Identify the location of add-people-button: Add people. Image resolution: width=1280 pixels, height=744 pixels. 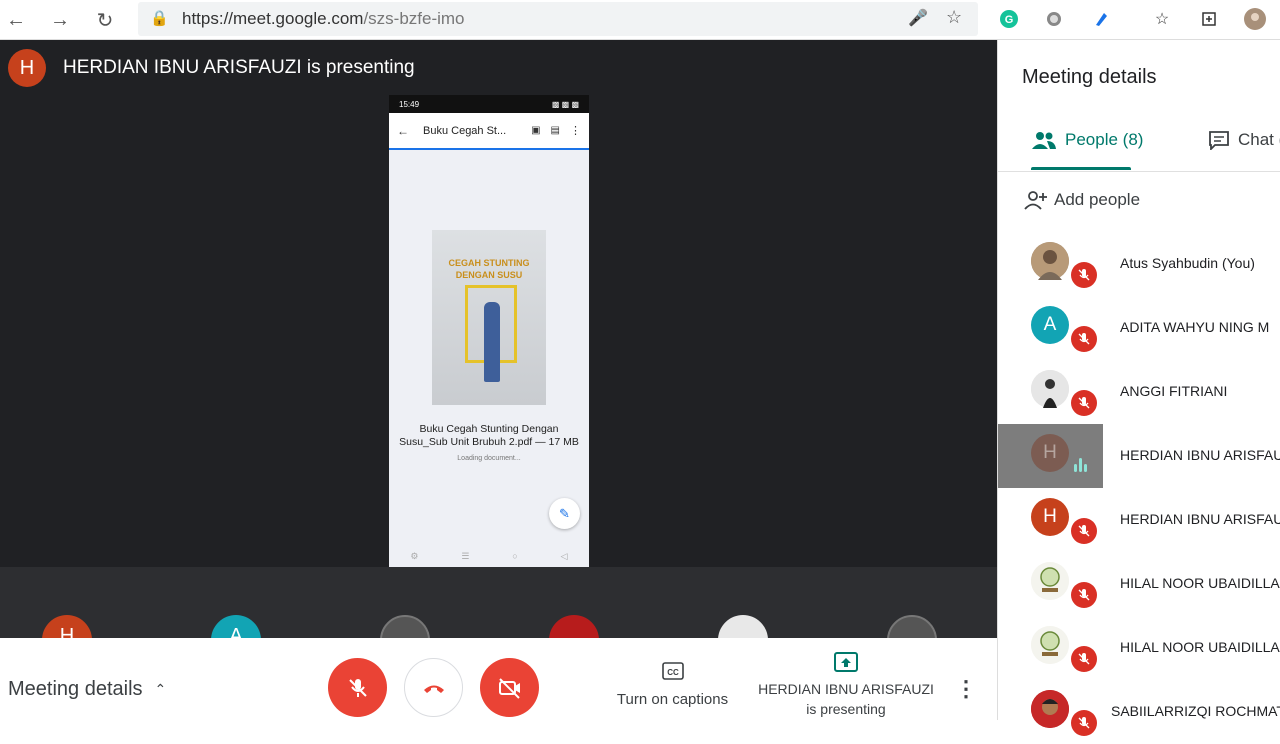
(1082, 200).